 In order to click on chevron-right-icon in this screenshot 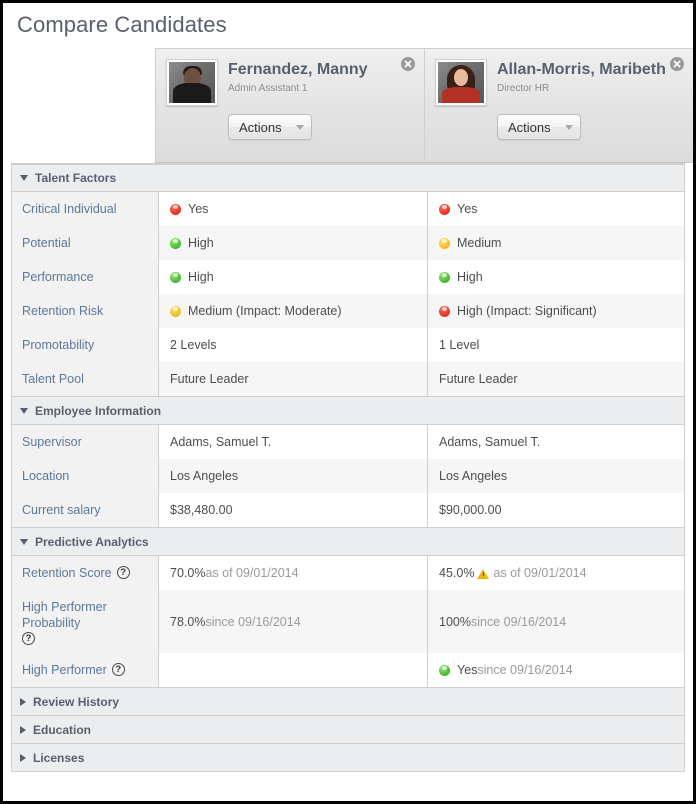, I will do `click(23, 701)`.